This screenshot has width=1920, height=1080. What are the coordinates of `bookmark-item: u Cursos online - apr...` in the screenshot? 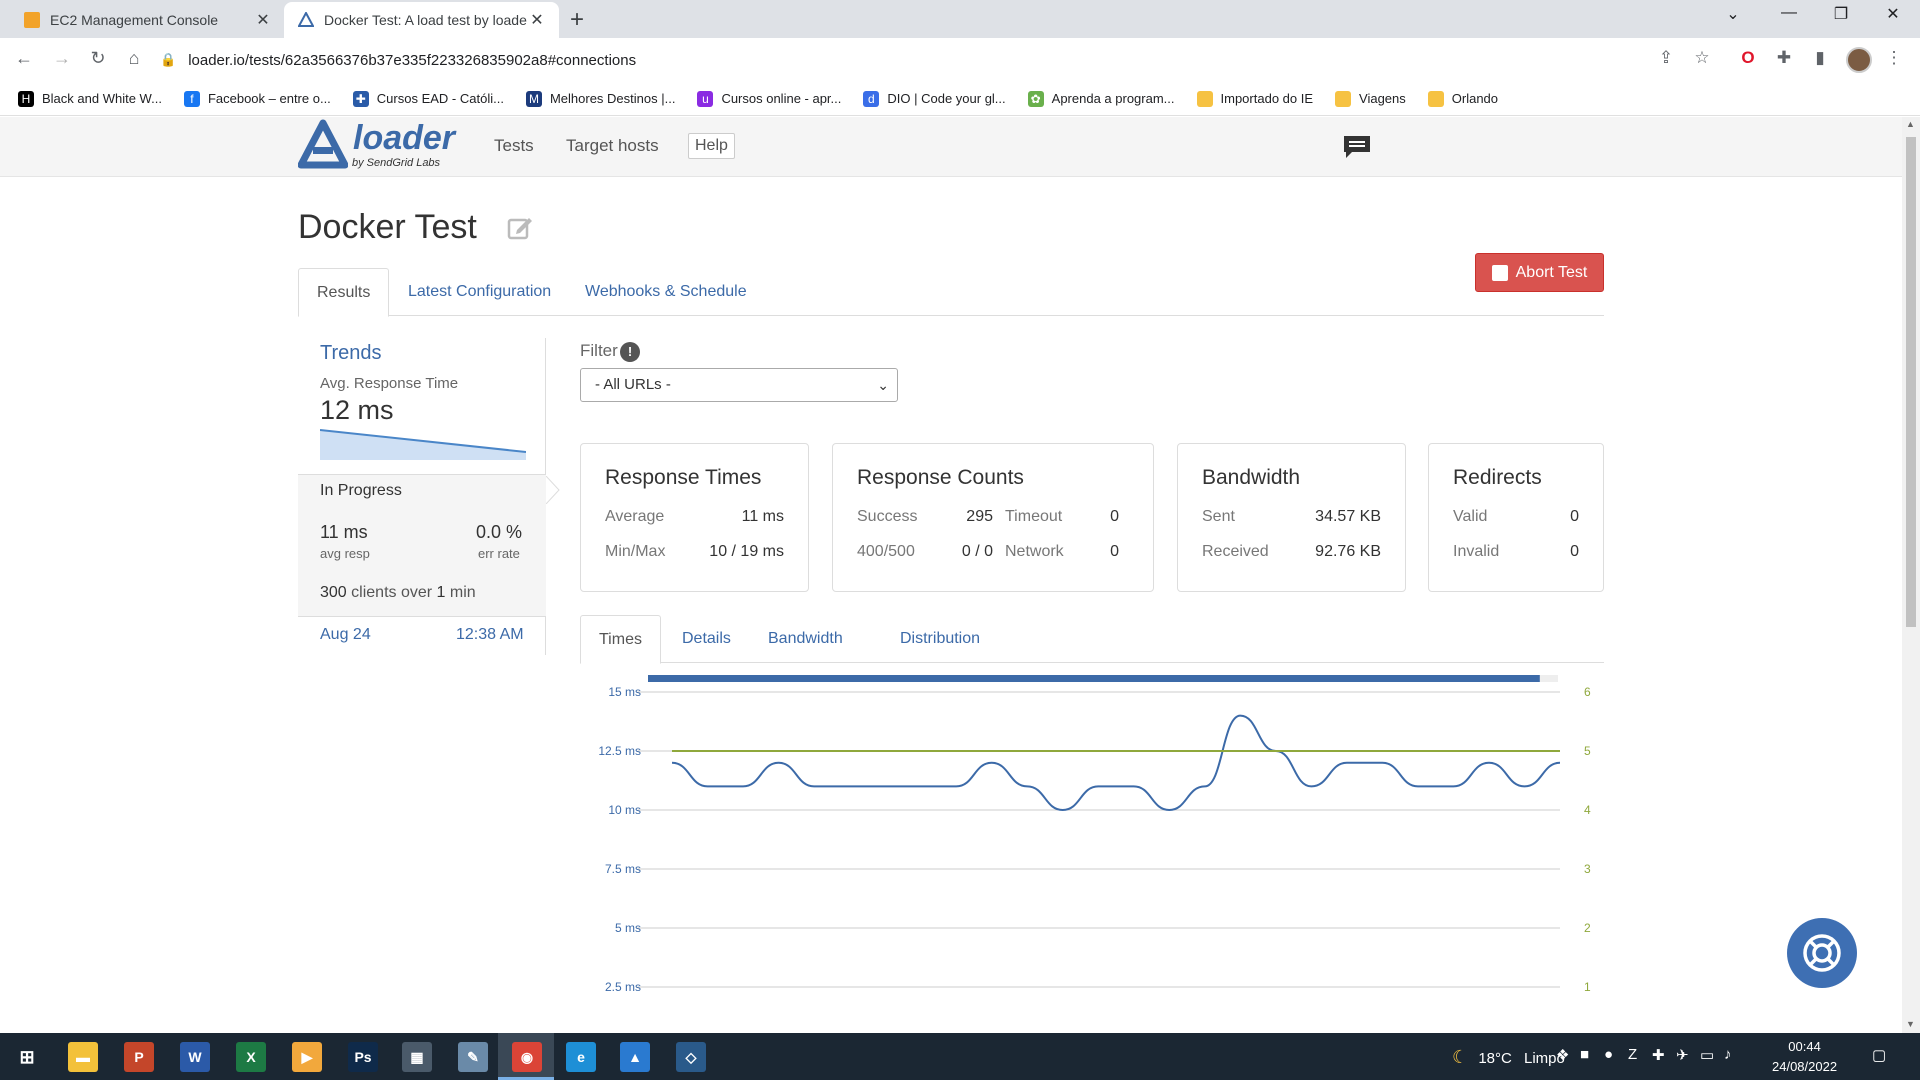 It's located at (769, 98).